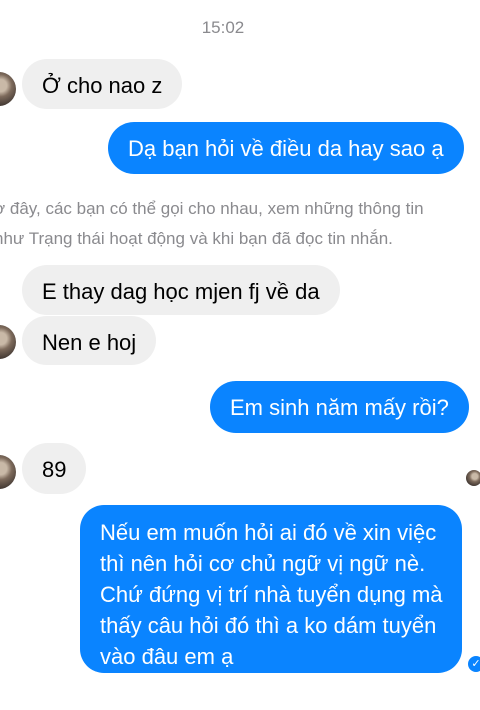 Image resolution: width=480 pixels, height=710 pixels. What do you see at coordinates (268, 625) in the screenshot?
I see `message-line: thấy câu hỏi đó thì a ko dám tuyển` at bounding box center [268, 625].